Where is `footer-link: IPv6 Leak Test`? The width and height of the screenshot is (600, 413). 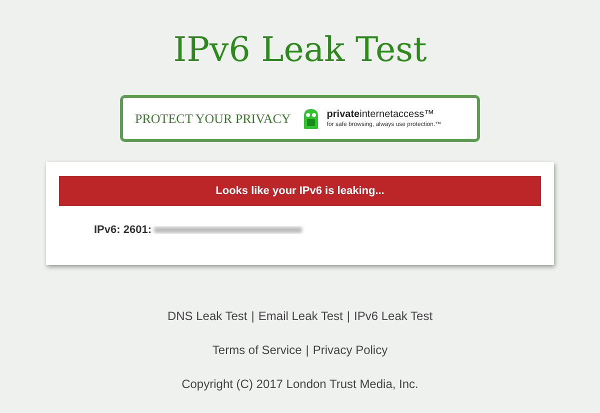
footer-link: IPv6 Leak Test is located at coordinates (393, 316).